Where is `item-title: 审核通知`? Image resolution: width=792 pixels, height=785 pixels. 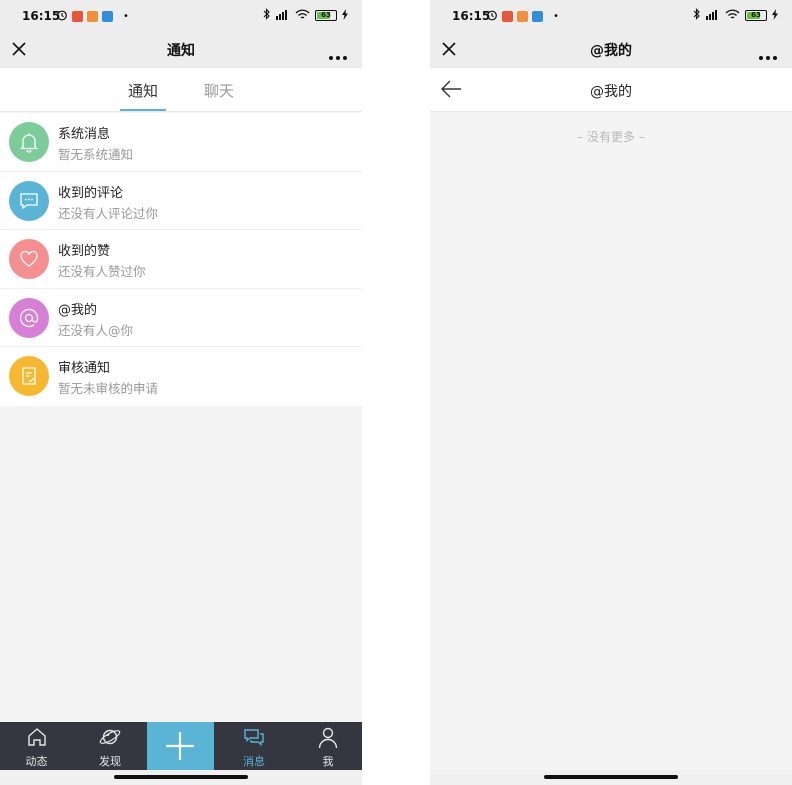
item-title: 审核通知 is located at coordinates (84, 368).